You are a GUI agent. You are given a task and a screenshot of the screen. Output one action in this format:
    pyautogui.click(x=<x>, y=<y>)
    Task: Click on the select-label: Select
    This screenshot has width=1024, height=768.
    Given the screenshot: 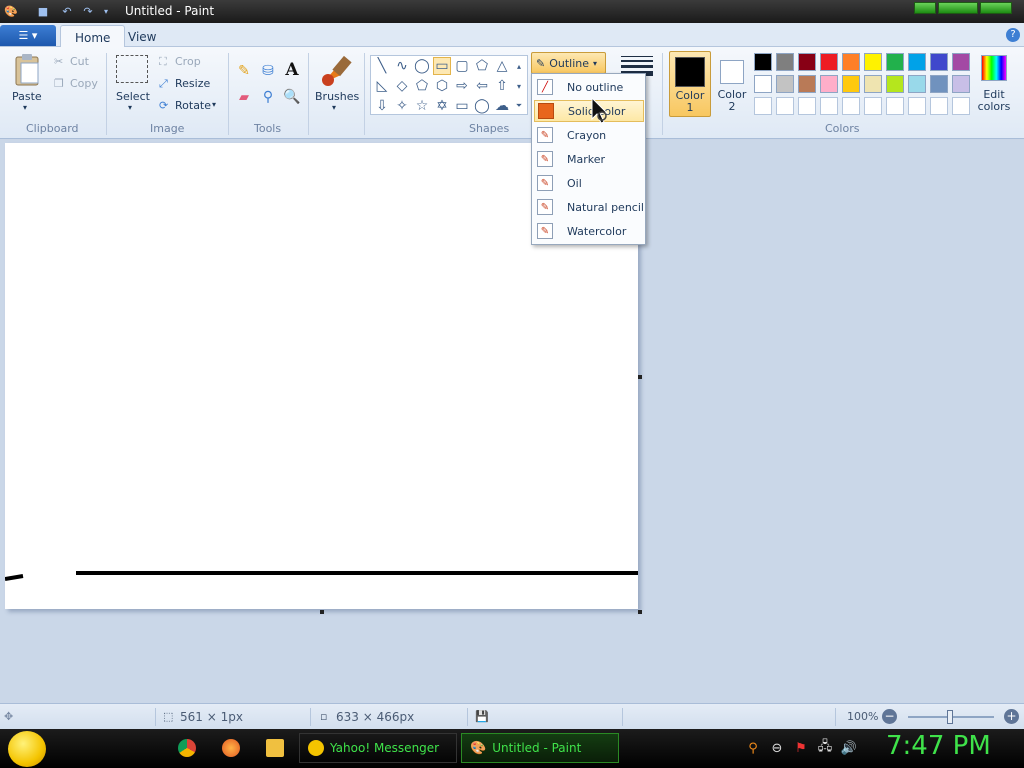 What is the action you would take?
    pyautogui.click(x=133, y=96)
    